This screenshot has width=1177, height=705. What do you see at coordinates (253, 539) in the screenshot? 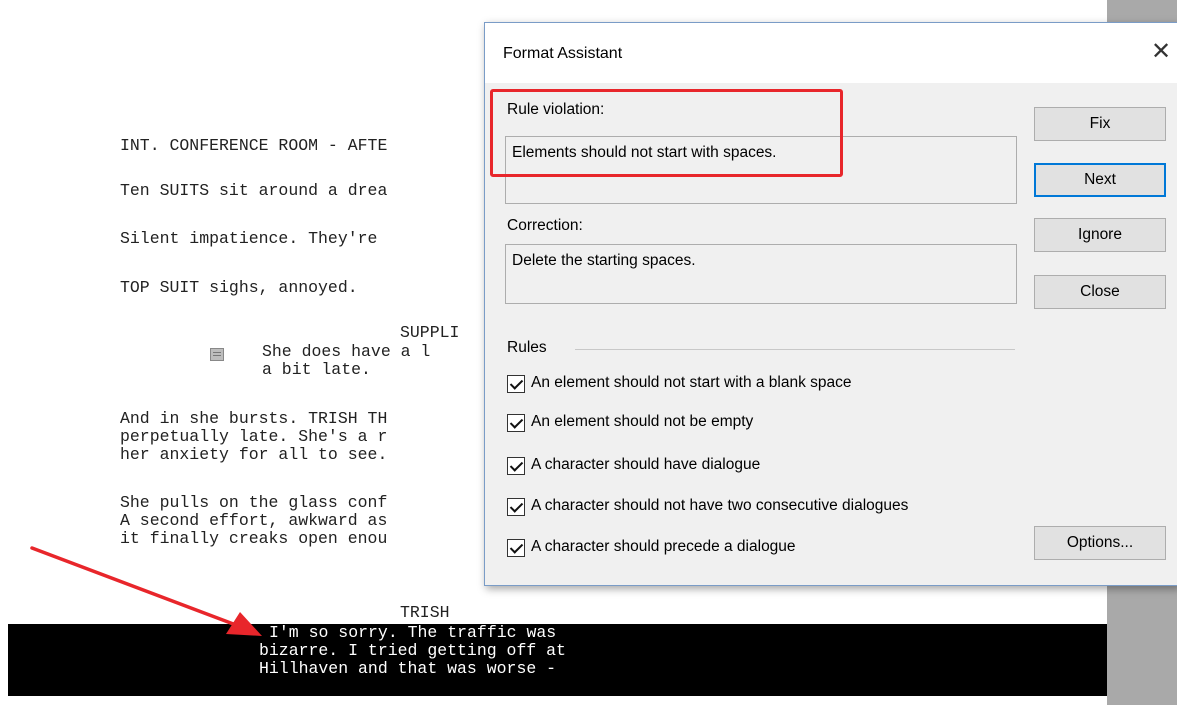
I see `action-line: it finally creaks open enou` at bounding box center [253, 539].